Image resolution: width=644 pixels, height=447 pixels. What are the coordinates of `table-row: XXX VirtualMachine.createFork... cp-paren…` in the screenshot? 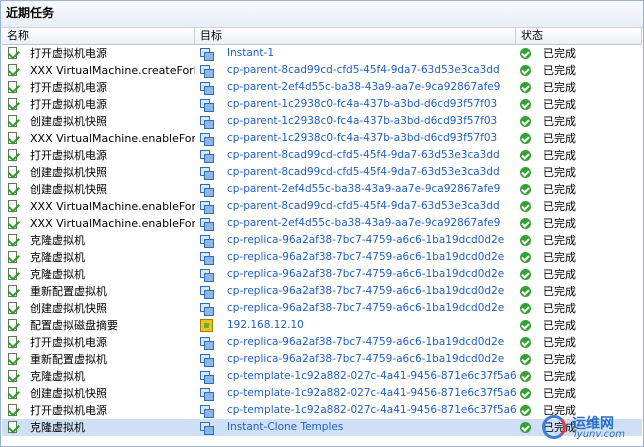 It's located at (322, 70).